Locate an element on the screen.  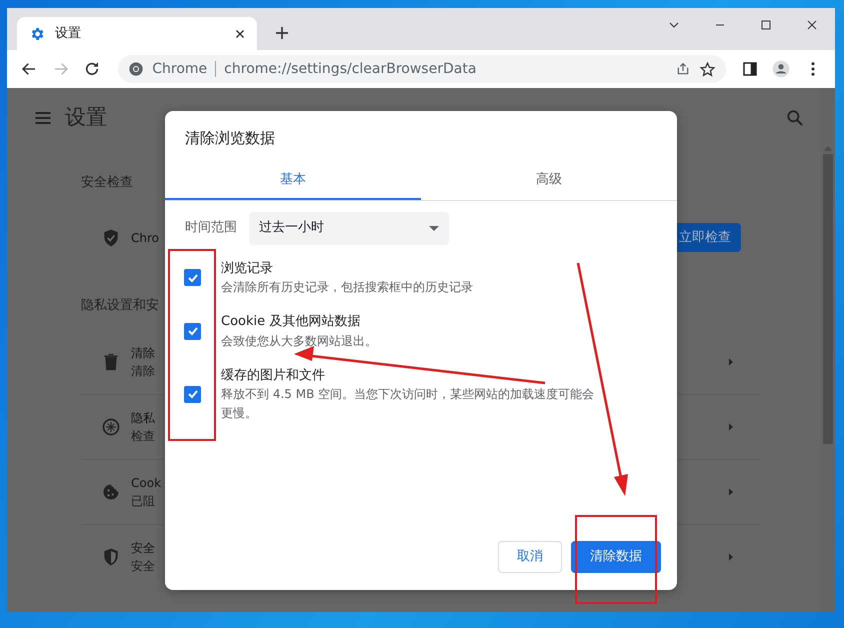
section-heading: 安全检查 is located at coordinates (107, 183).